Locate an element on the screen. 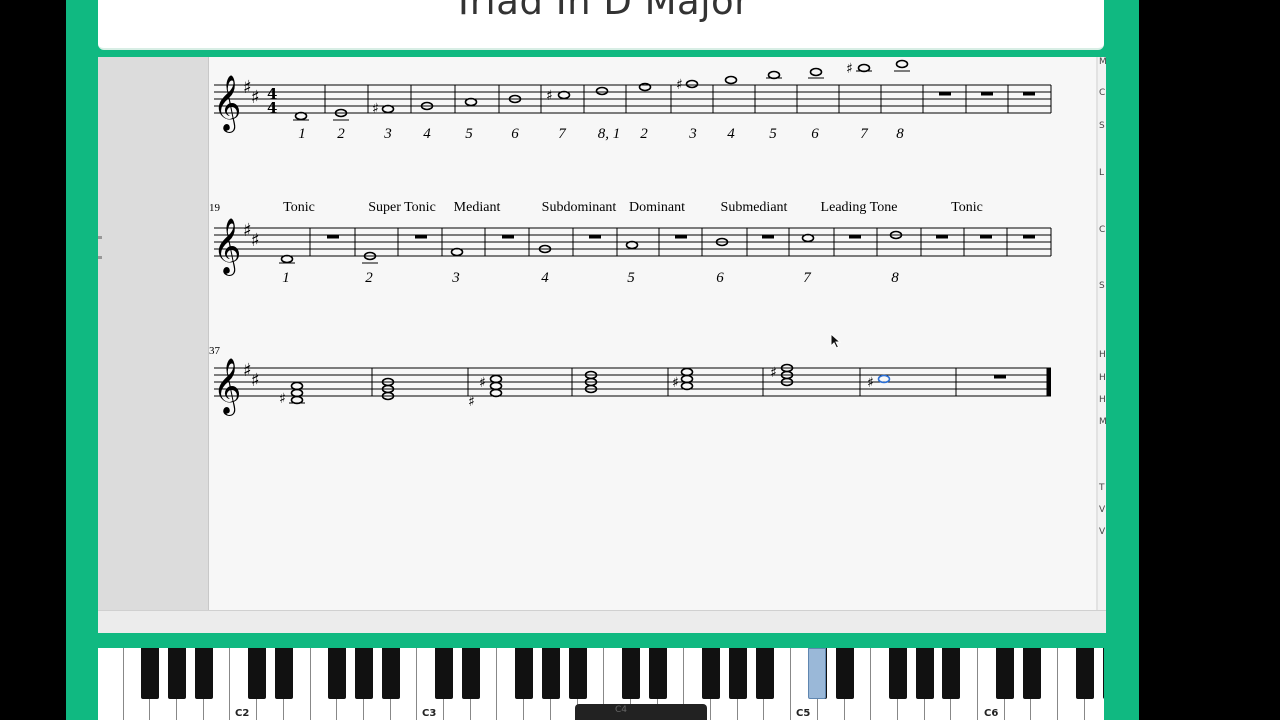  scale-degree-name: Submediant is located at coordinates (754, 207).